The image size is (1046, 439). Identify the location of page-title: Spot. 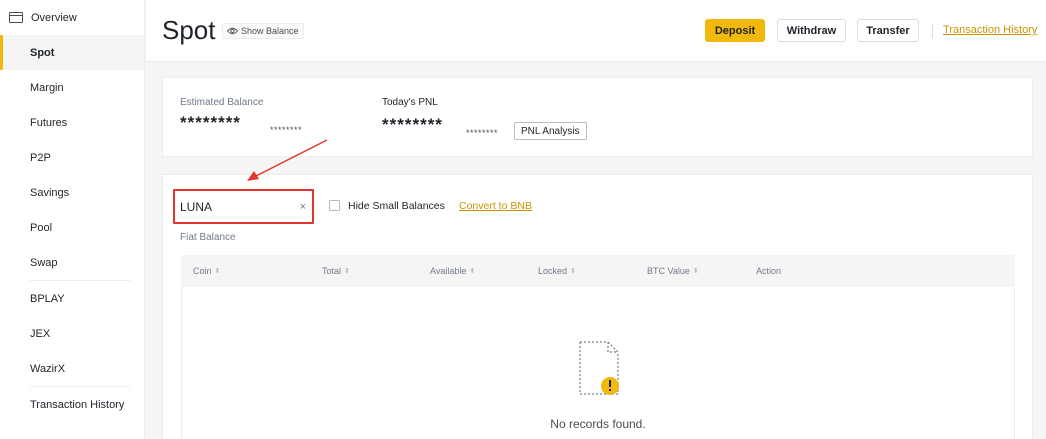
(189, 30).